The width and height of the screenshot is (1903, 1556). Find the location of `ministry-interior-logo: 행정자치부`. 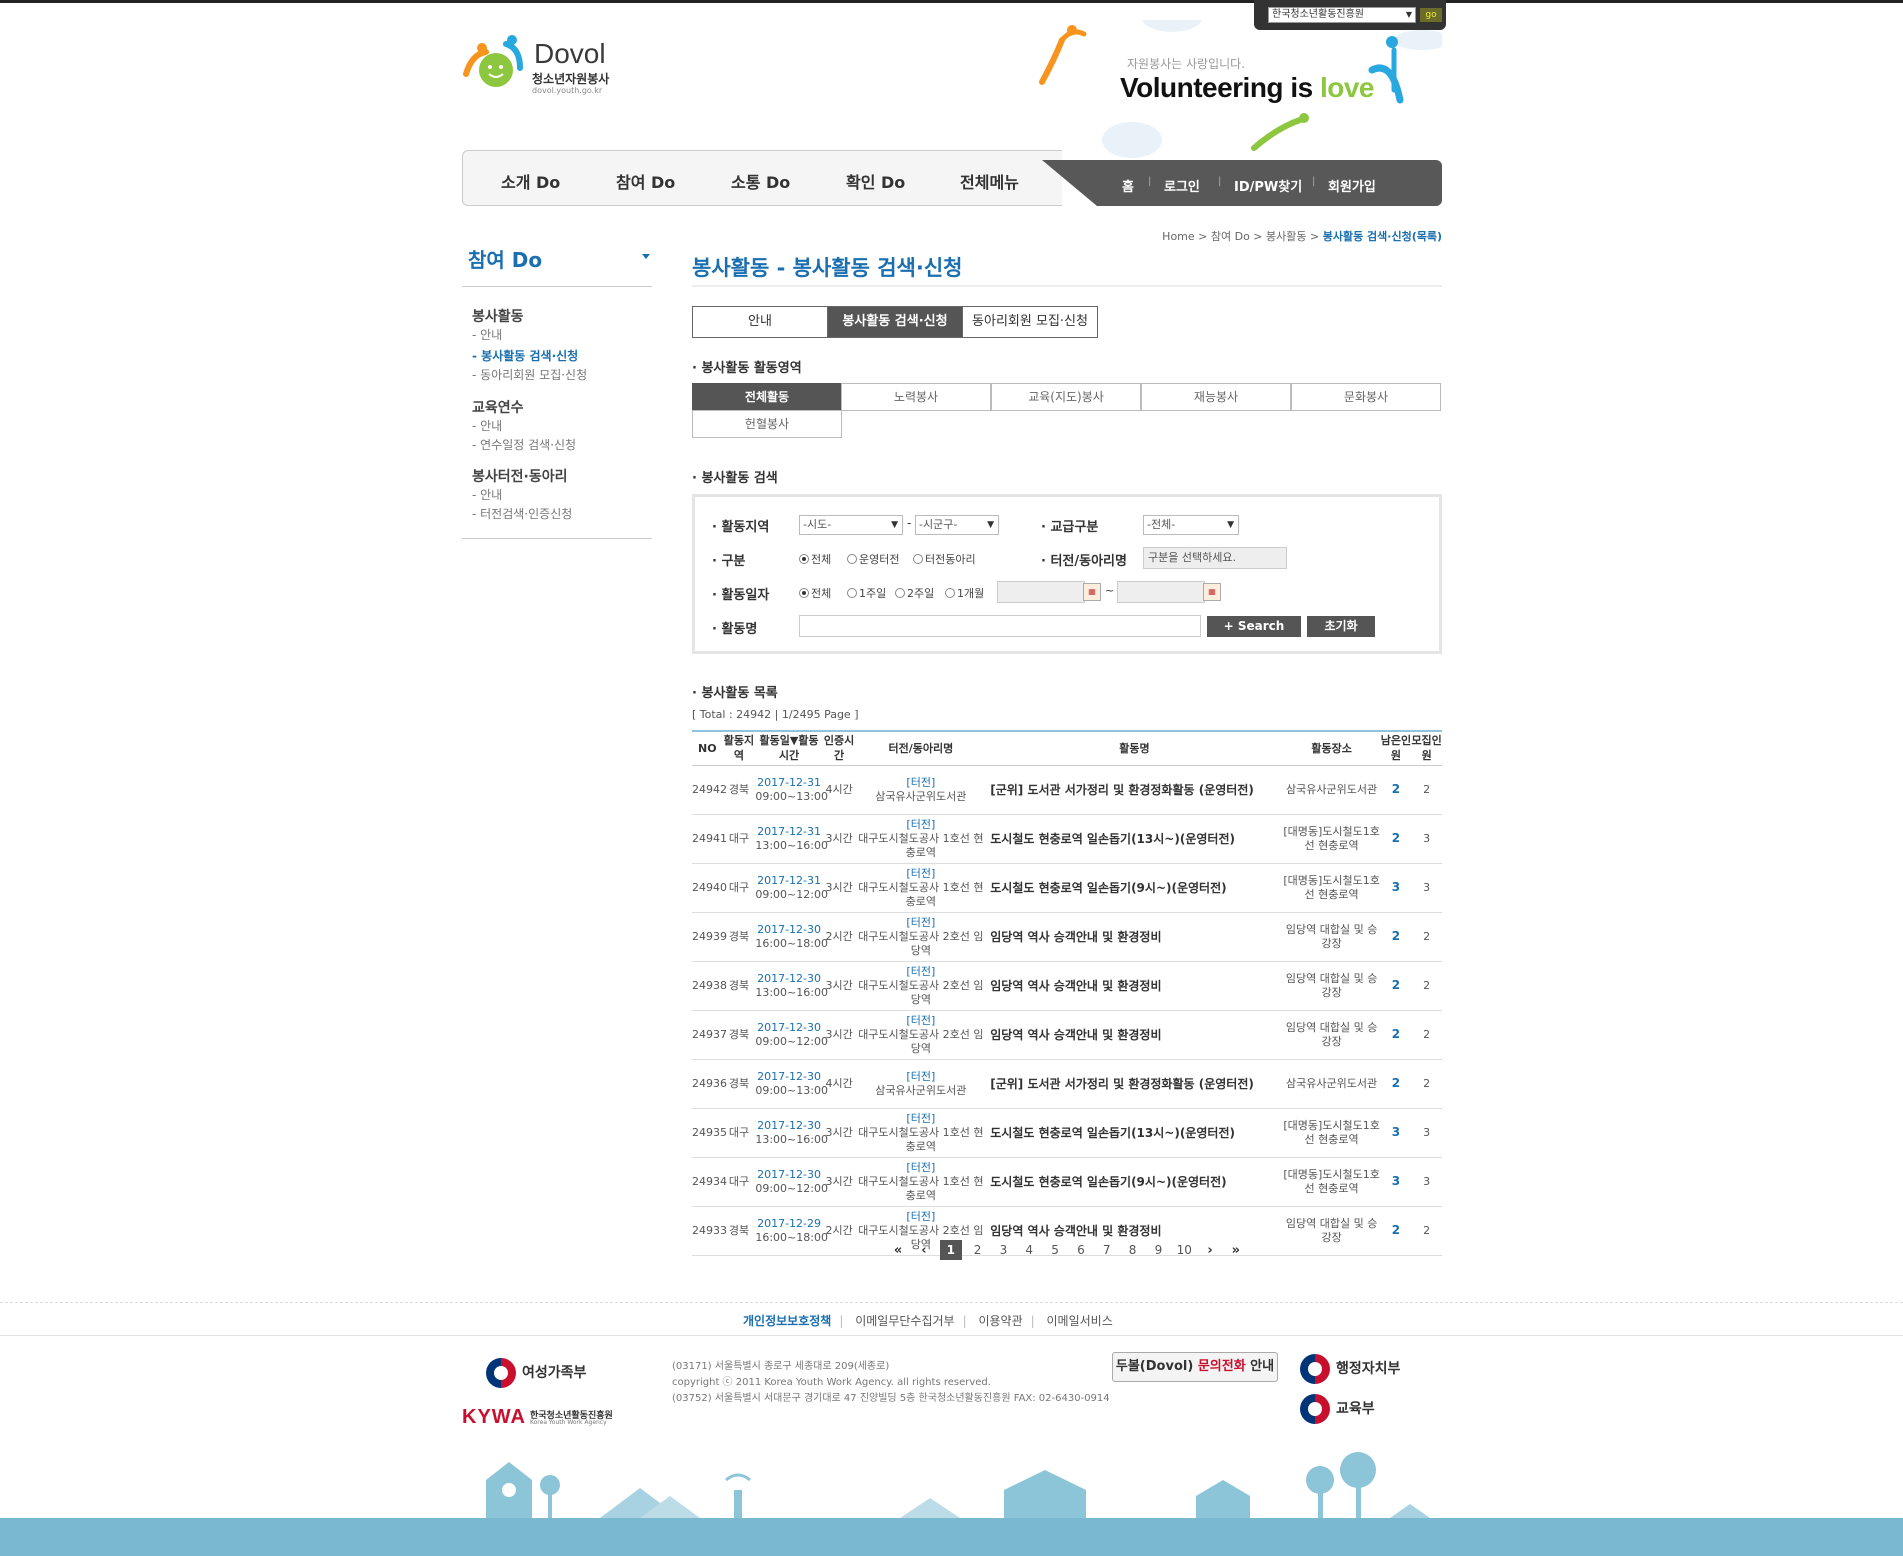

ministry-interior-logo: 행정자치부 is located at coordinates (1350, 1369).